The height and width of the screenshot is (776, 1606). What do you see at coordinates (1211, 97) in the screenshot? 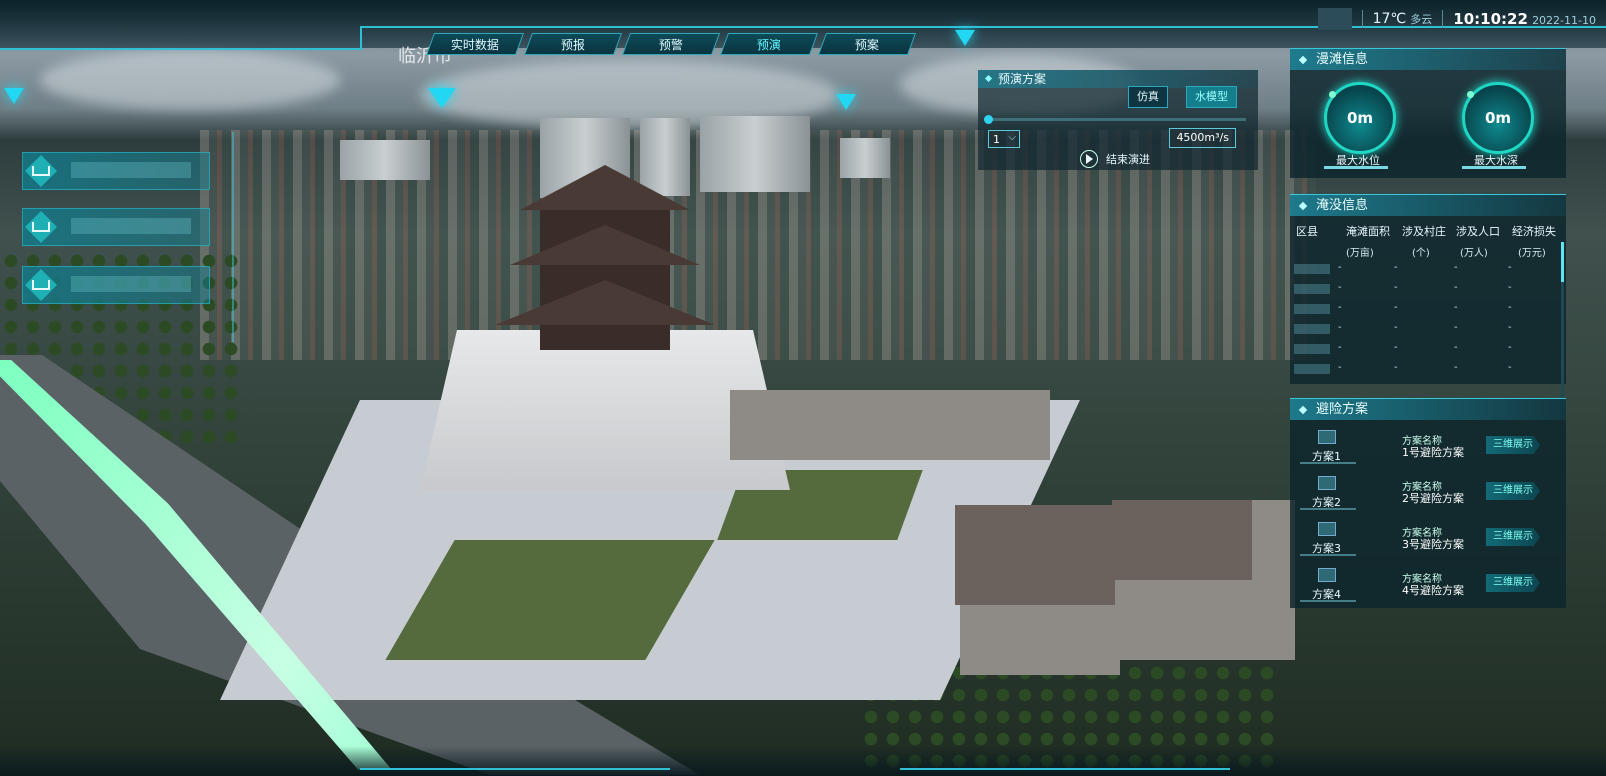
I see `water-model-button: 水模型` at bounding box center [1211, 97].